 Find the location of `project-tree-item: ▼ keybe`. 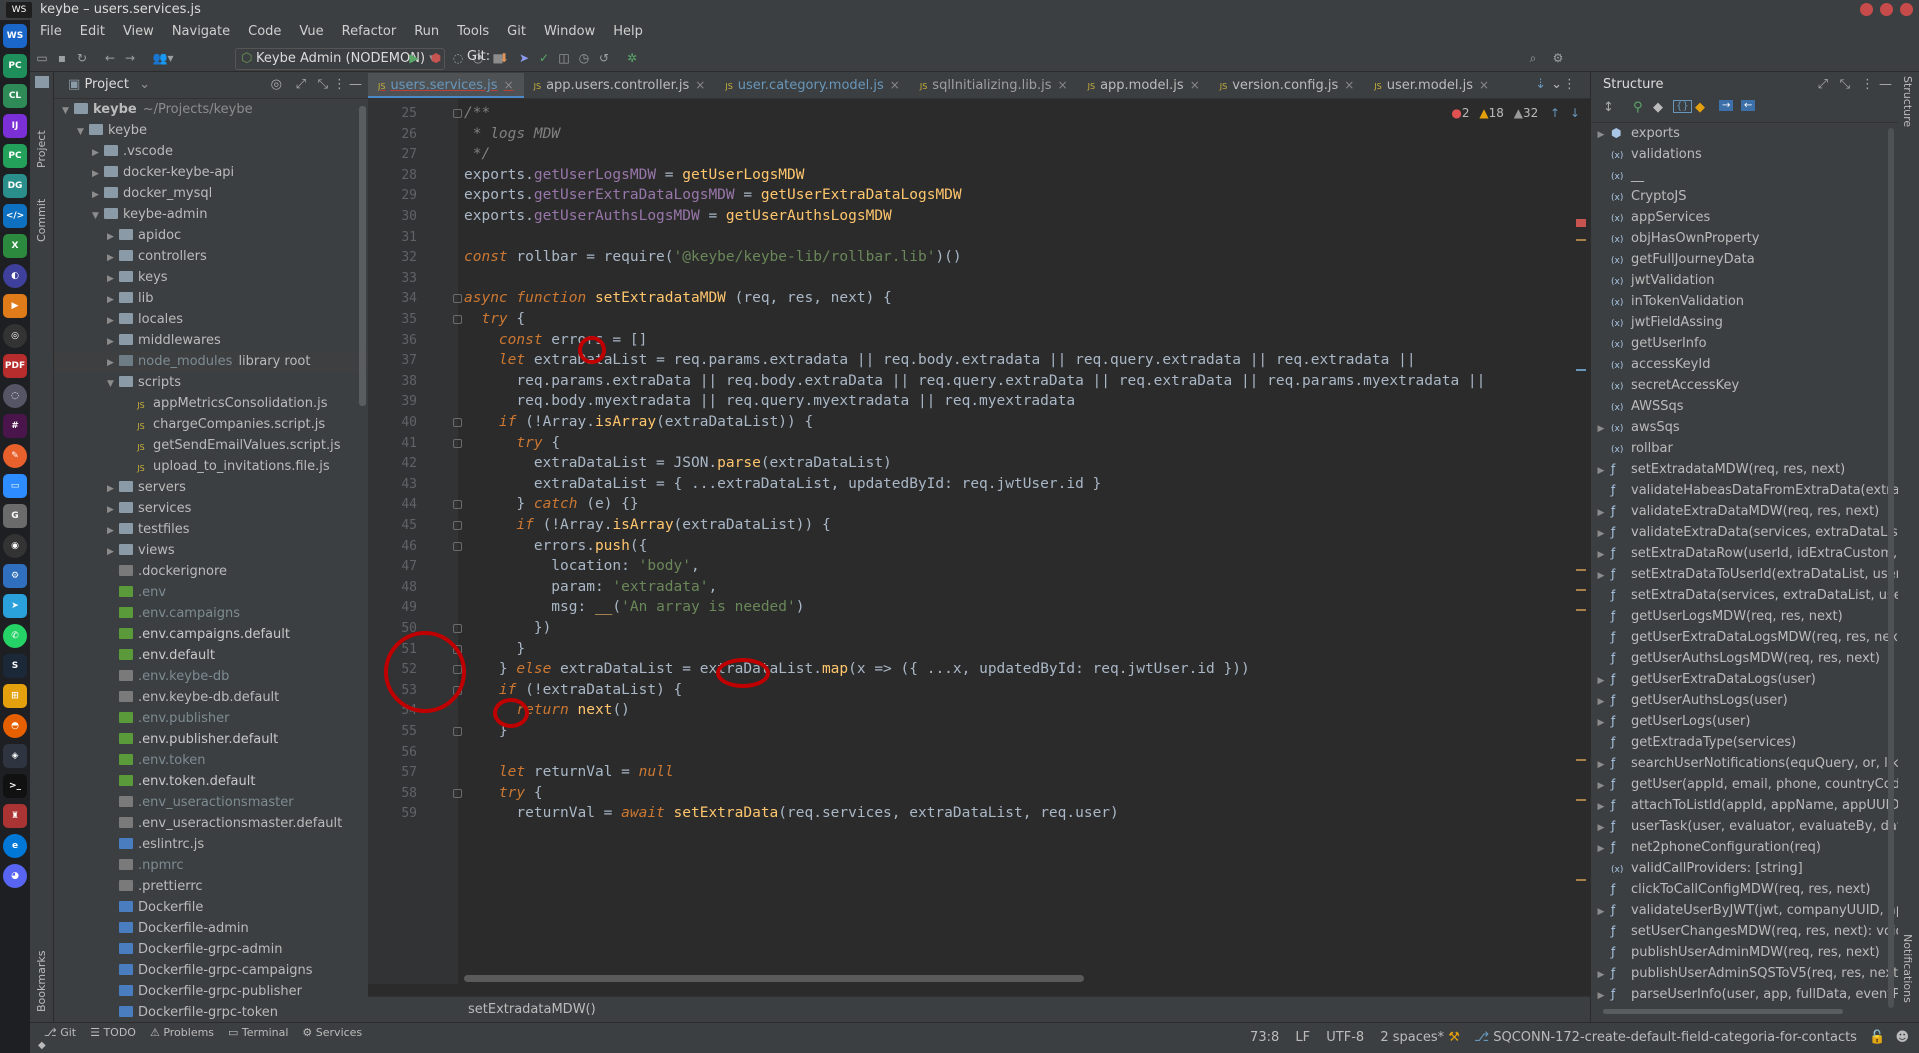

project-tree-item: ▼ keybe is located at coordinates (211, 130).